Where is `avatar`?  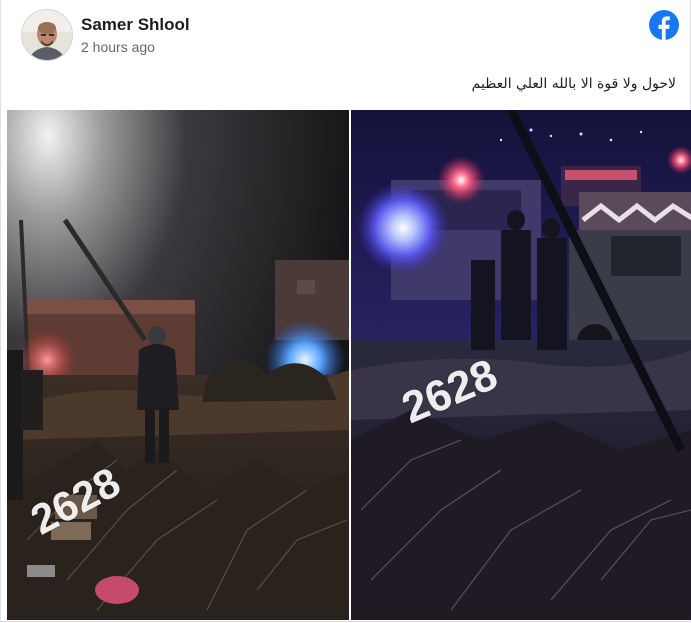
avatar is located at coordinates (47, 35).